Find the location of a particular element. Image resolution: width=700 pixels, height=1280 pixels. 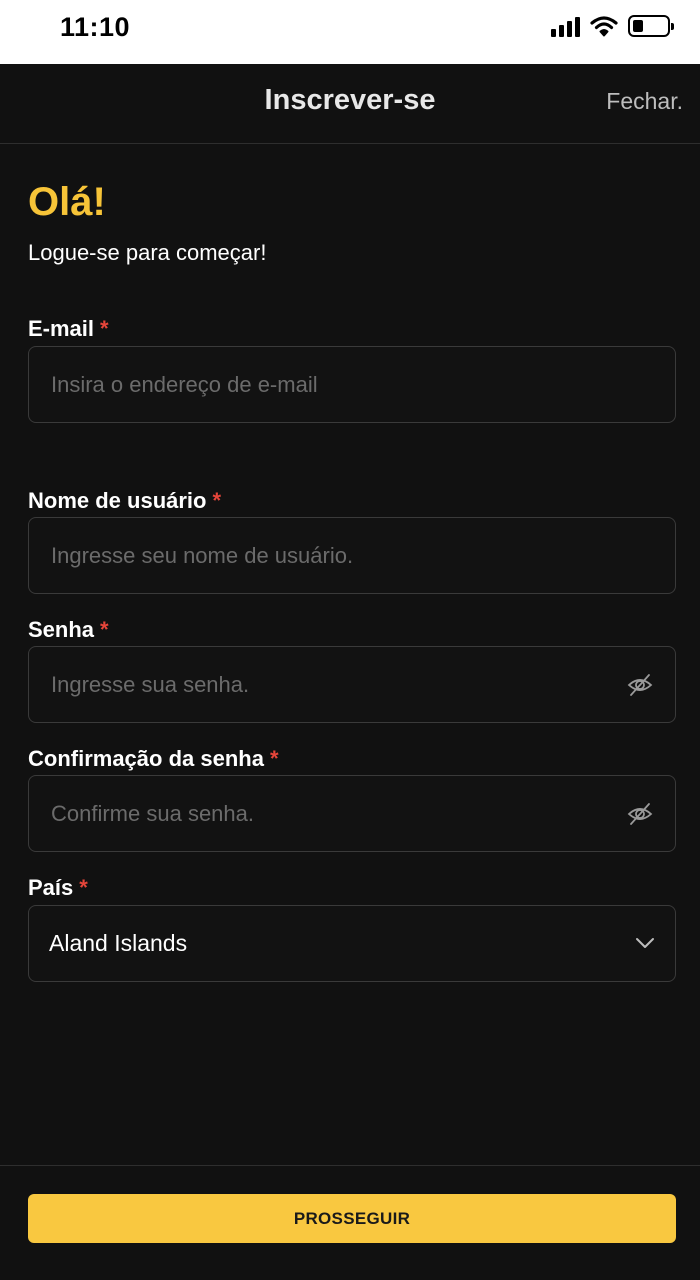

chevron-down-icon is located at coordinates (645, 943).